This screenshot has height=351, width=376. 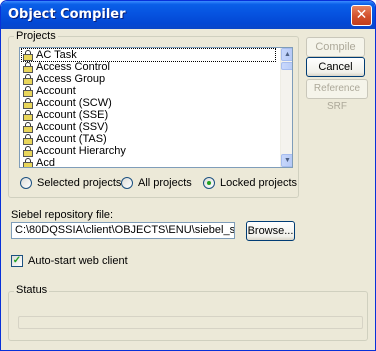 What do you see at coordinates (56, 91) in the screenshot?
I see `list-item-label: Account` at bounding box center [56, 91].